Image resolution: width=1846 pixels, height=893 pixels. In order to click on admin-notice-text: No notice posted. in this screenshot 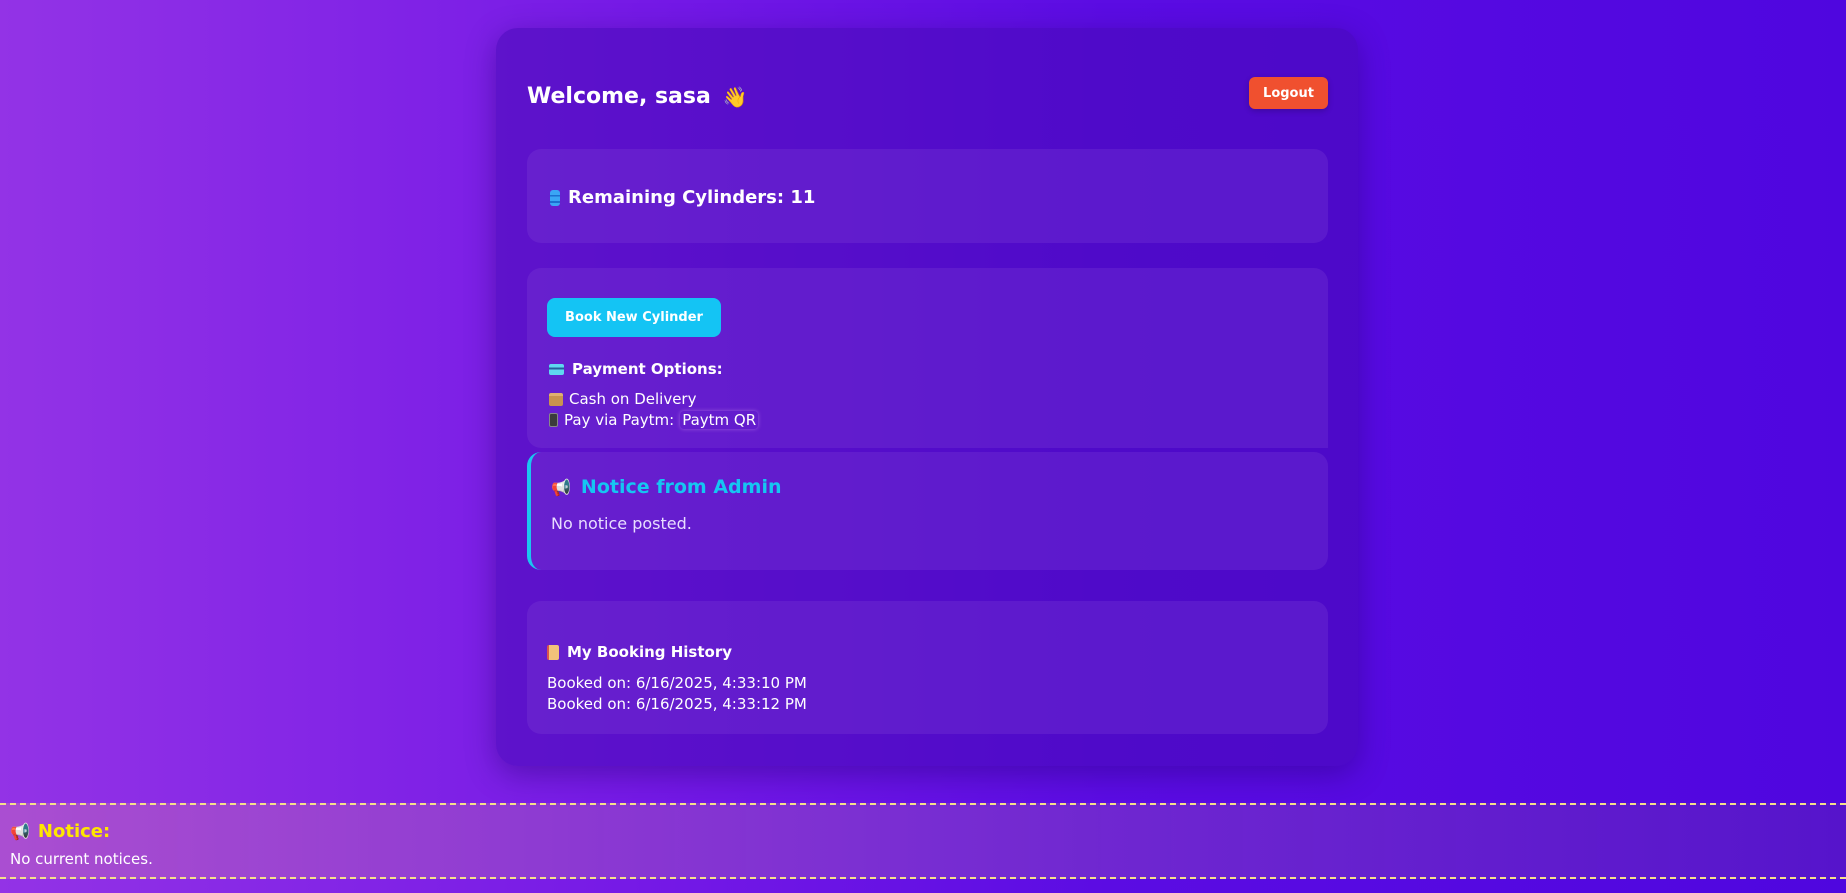, I will do `click(621, 523)`.